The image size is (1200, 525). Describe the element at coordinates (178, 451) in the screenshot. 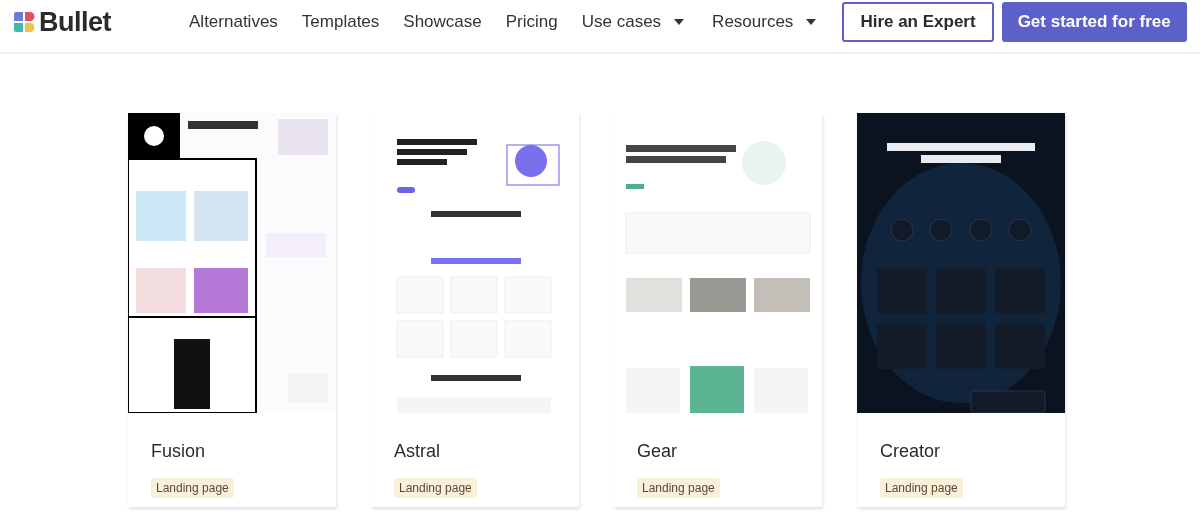

I see `template-name: Fusion` at that location.